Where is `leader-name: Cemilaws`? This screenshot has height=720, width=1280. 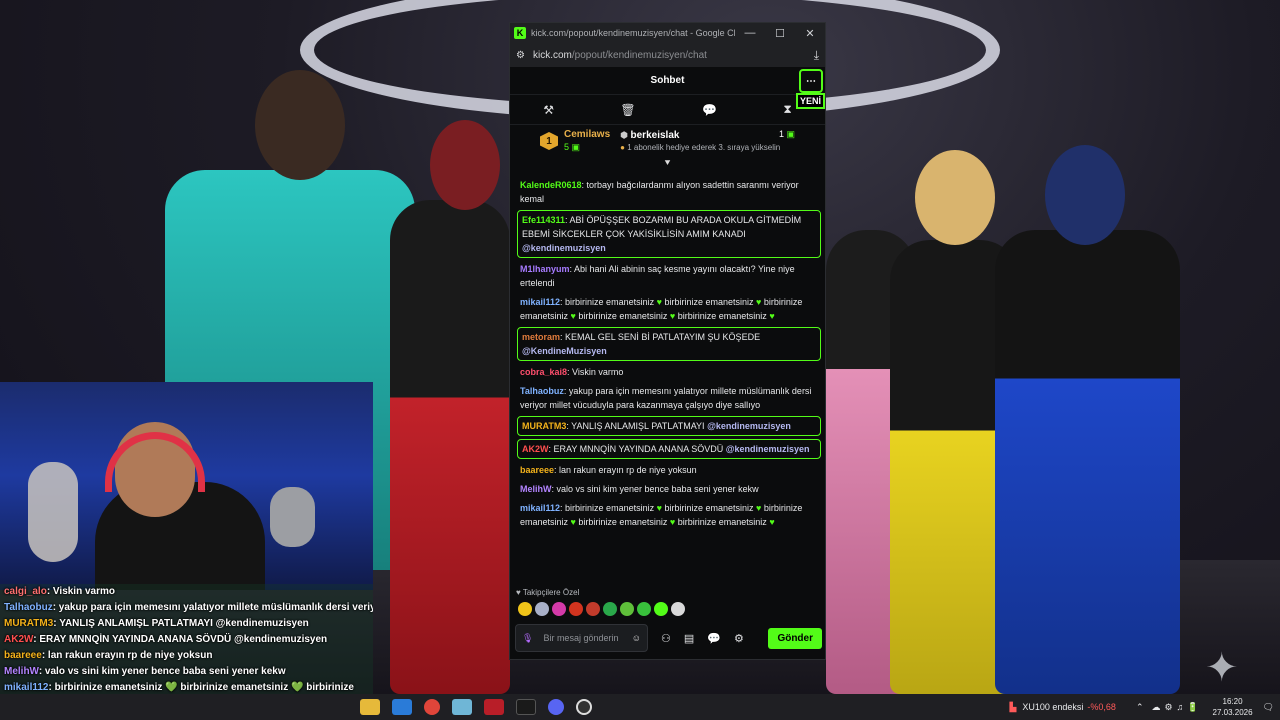
leader-name: Cemilaws is located at coordinates (587, 134).